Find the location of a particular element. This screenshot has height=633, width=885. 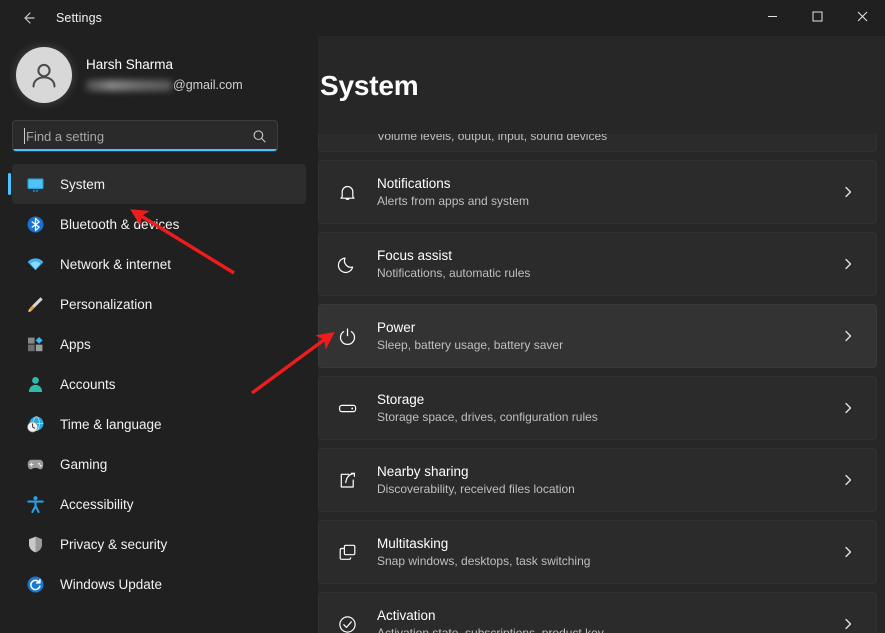

power-icon is located at coordinates (352, 336).